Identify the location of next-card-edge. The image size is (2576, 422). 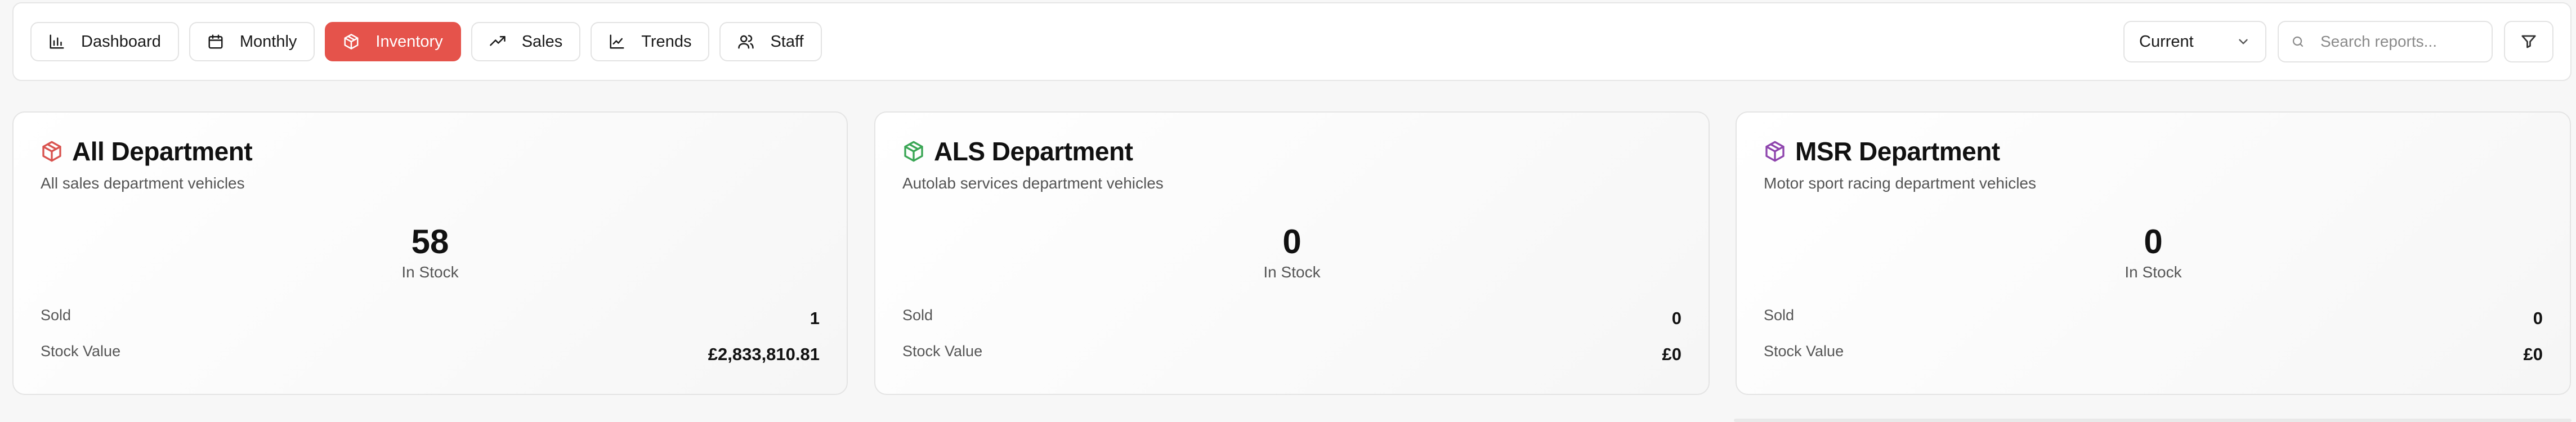
(2152, 420).